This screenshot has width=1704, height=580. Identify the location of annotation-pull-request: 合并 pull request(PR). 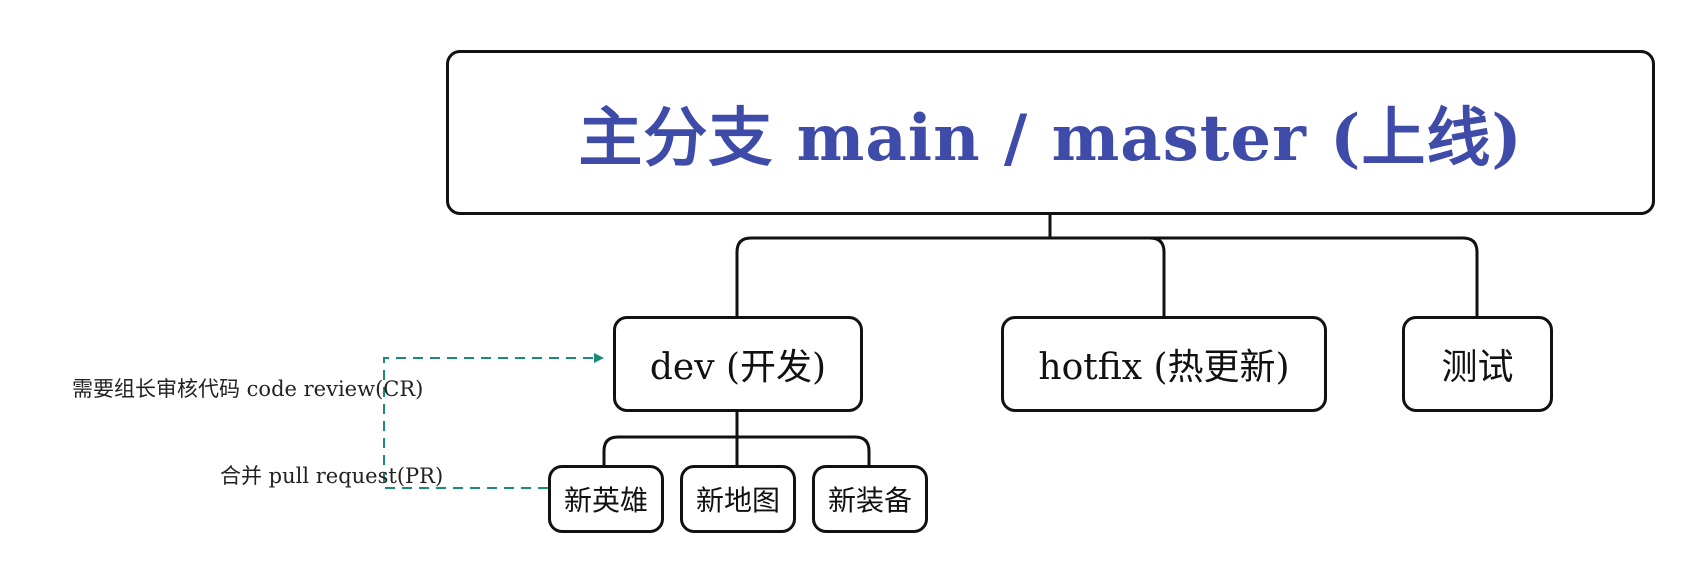
(332, 476).